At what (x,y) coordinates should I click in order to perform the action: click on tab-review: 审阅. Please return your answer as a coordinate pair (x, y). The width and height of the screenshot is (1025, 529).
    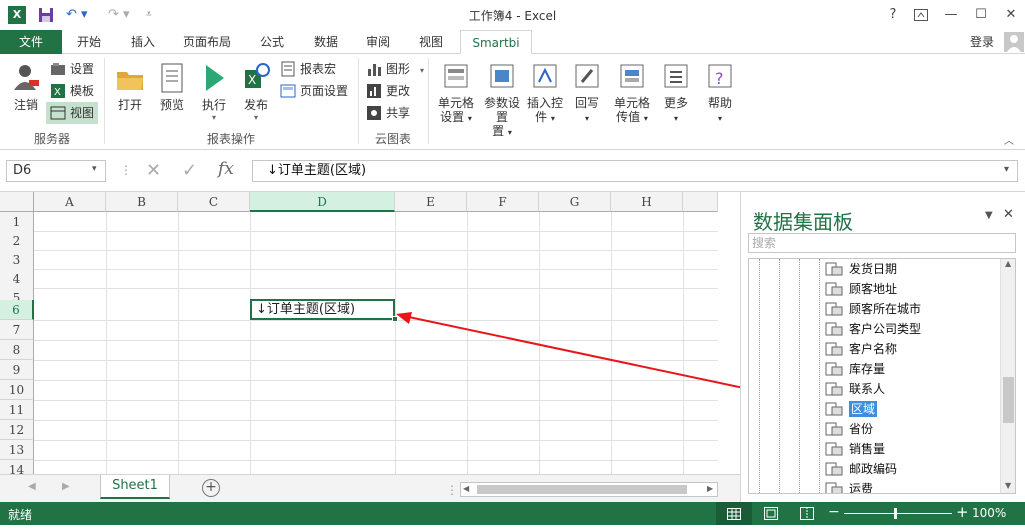
    Looking at the image, I should click on (378, 42).